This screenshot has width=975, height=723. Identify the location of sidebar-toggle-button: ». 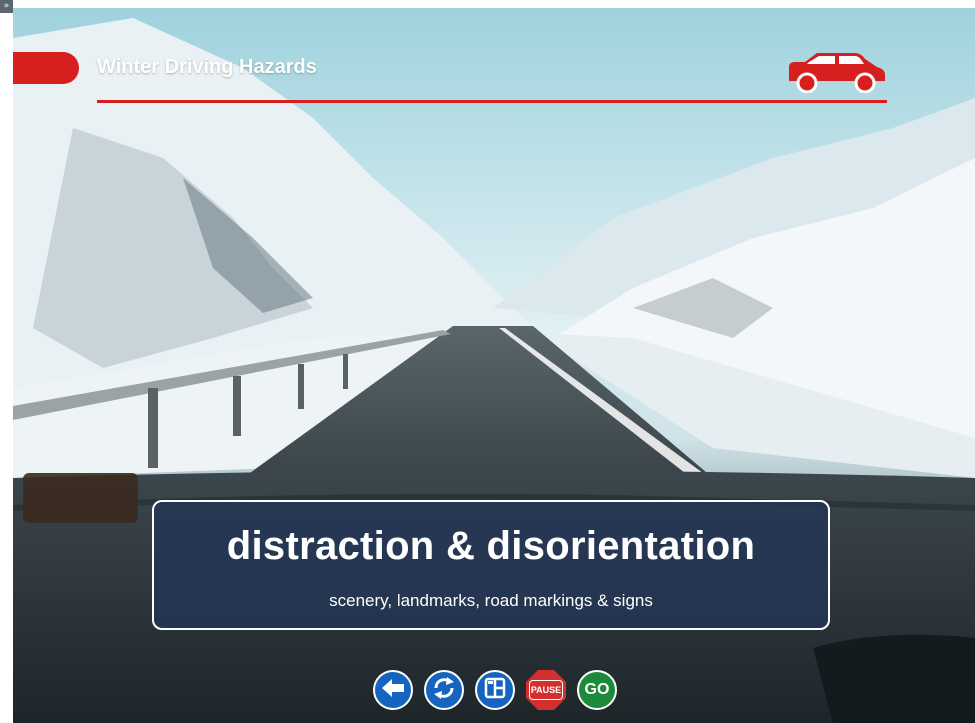
(6, 6).